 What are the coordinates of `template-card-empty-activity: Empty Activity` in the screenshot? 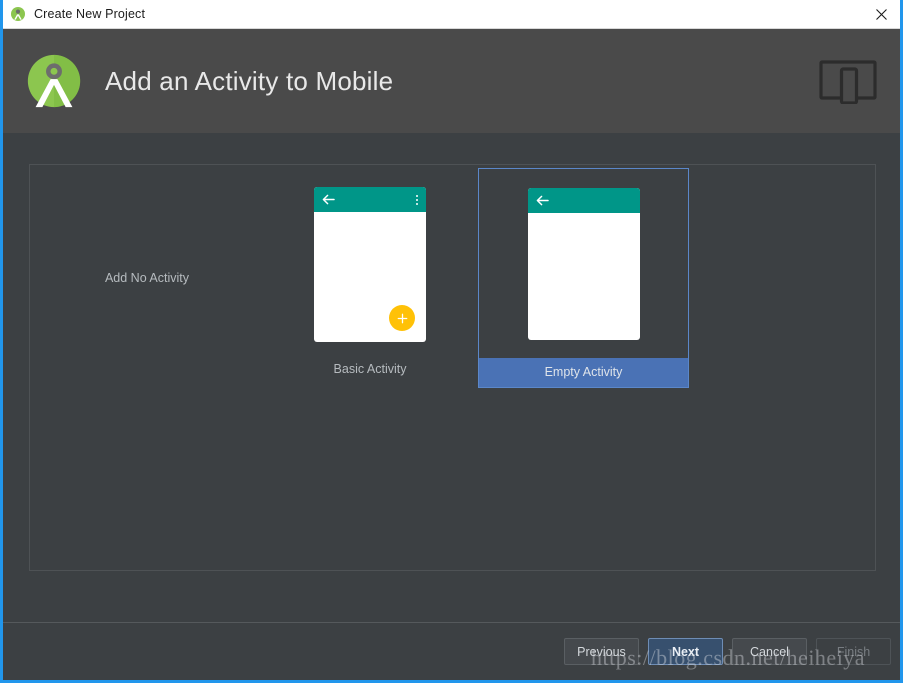 It's located at (583, 278).